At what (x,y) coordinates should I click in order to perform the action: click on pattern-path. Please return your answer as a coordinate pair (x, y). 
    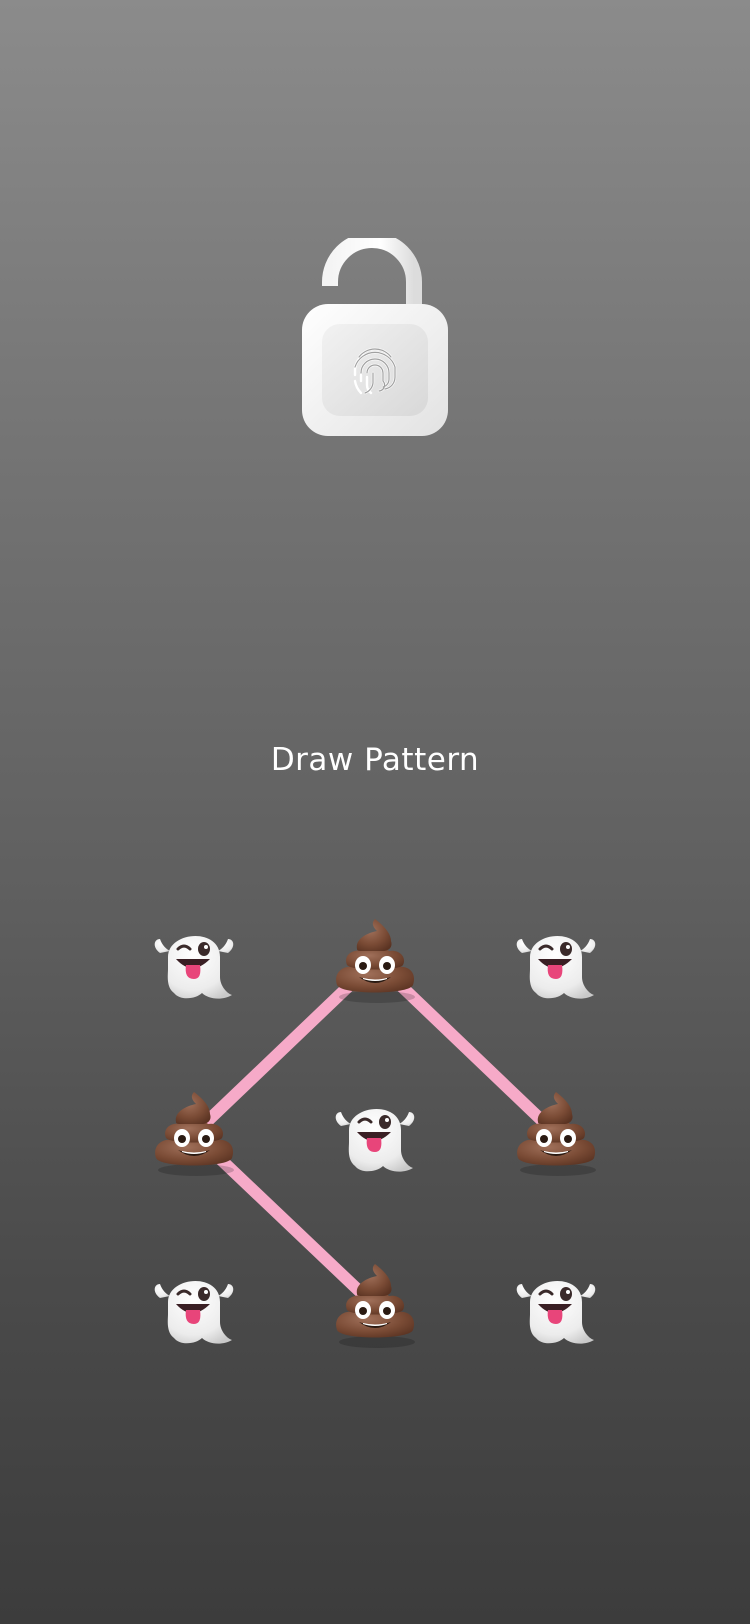
    Looking at the image, I should click on (375, 1133).